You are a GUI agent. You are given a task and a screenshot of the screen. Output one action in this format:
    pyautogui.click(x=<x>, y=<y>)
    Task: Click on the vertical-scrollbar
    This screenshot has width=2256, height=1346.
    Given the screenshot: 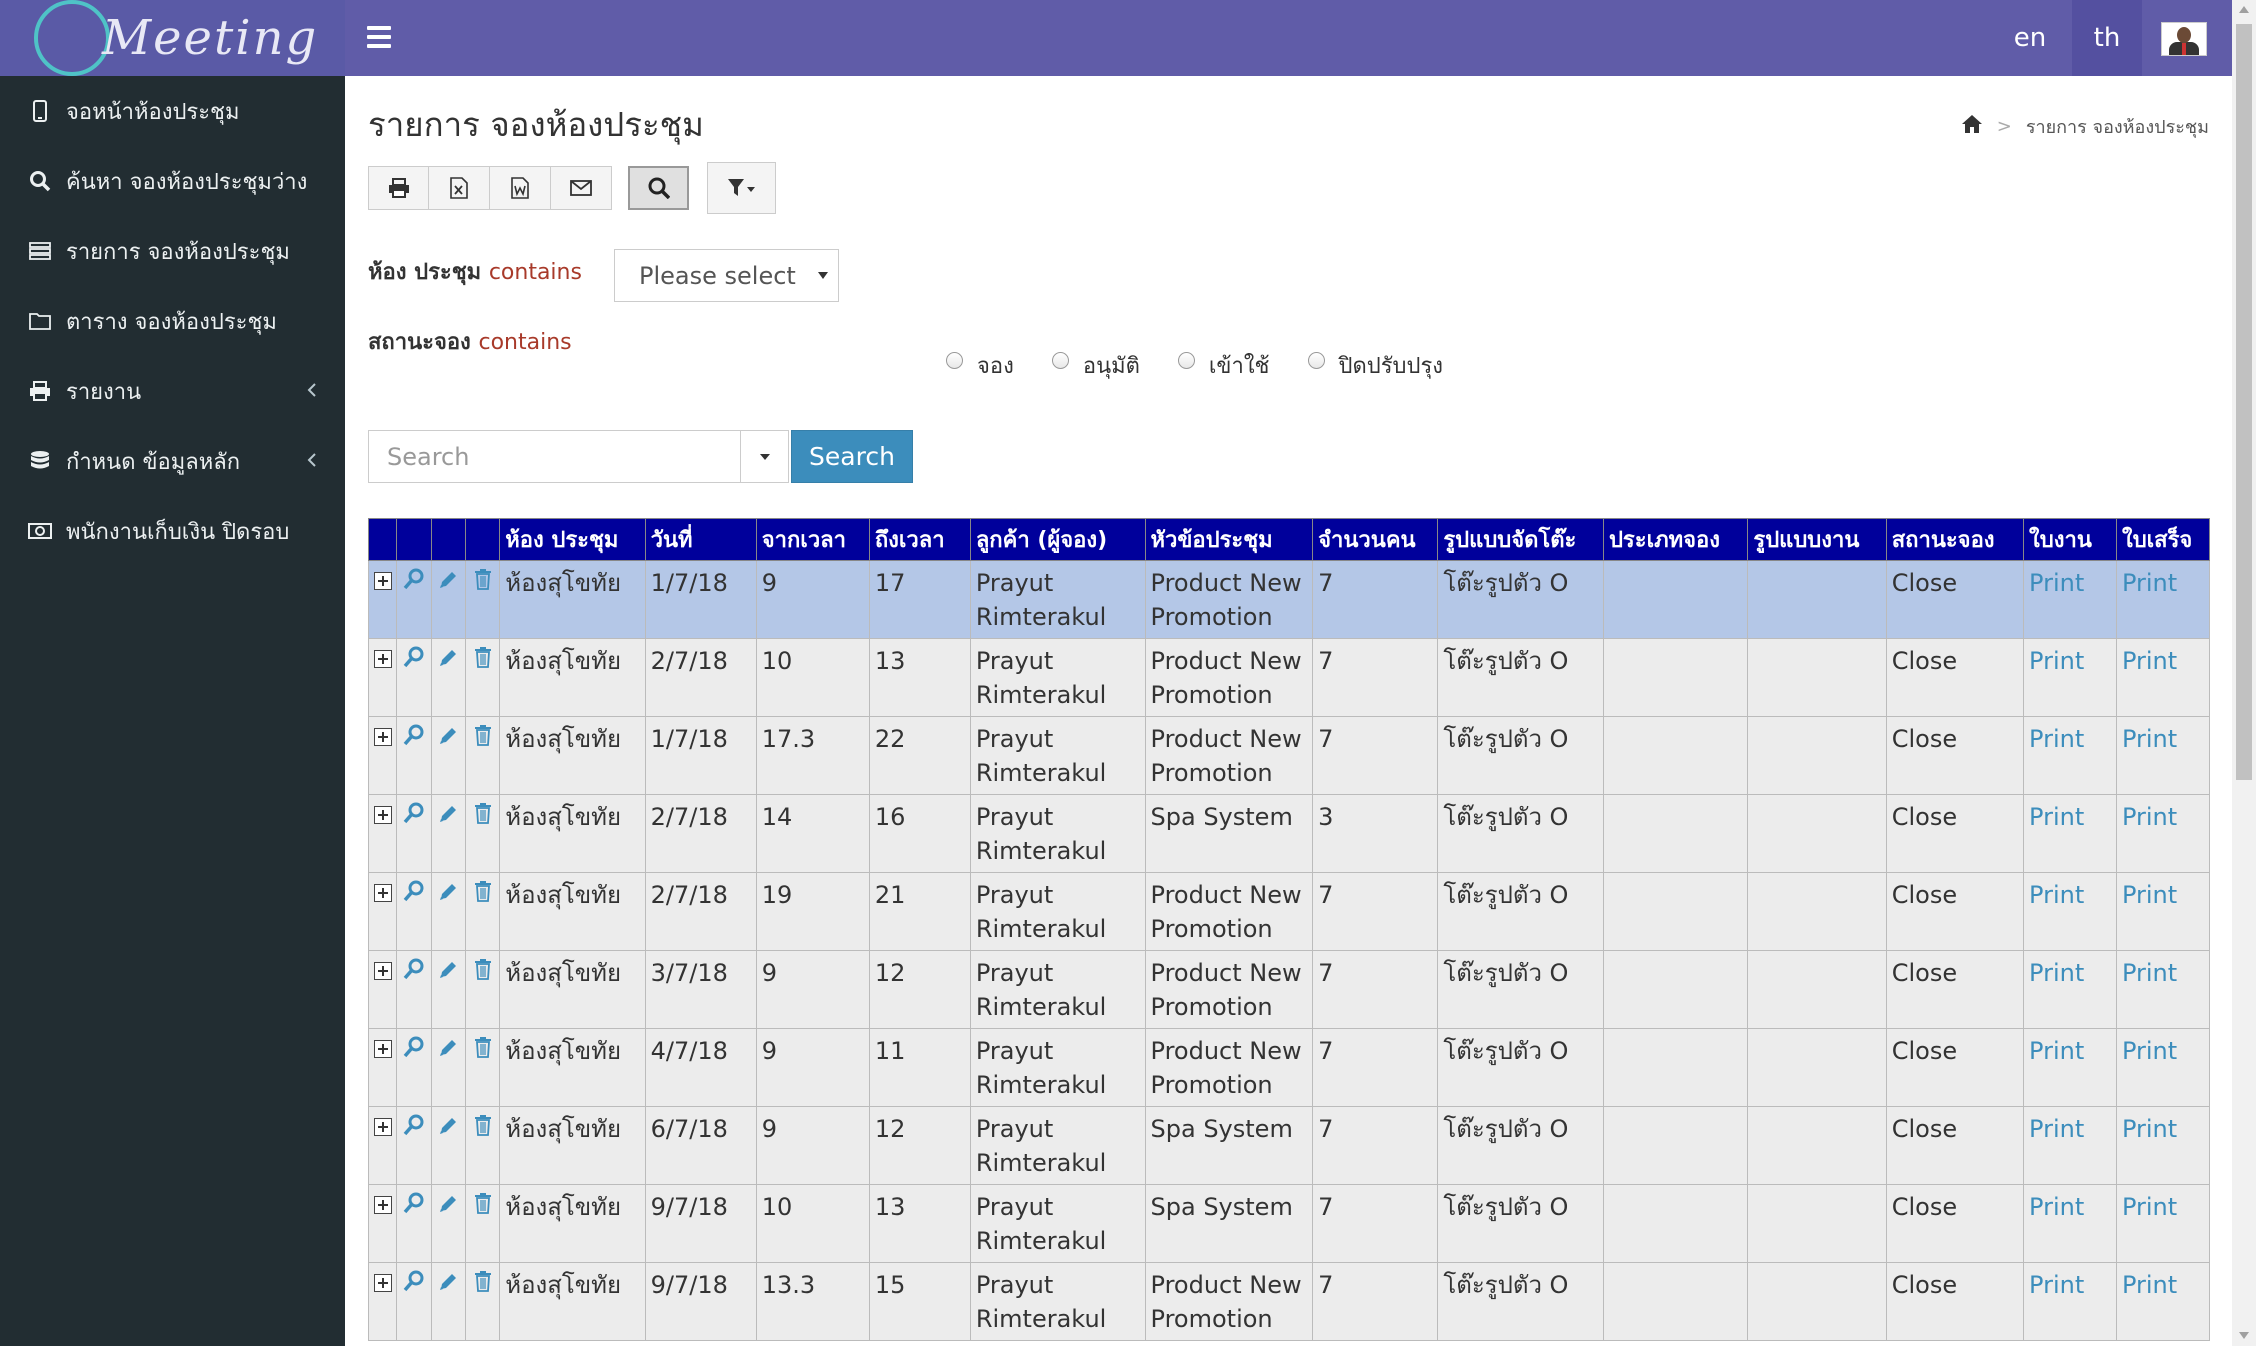 What is the action you would take?
    pyautogui.click(x=2244, y=673)
    